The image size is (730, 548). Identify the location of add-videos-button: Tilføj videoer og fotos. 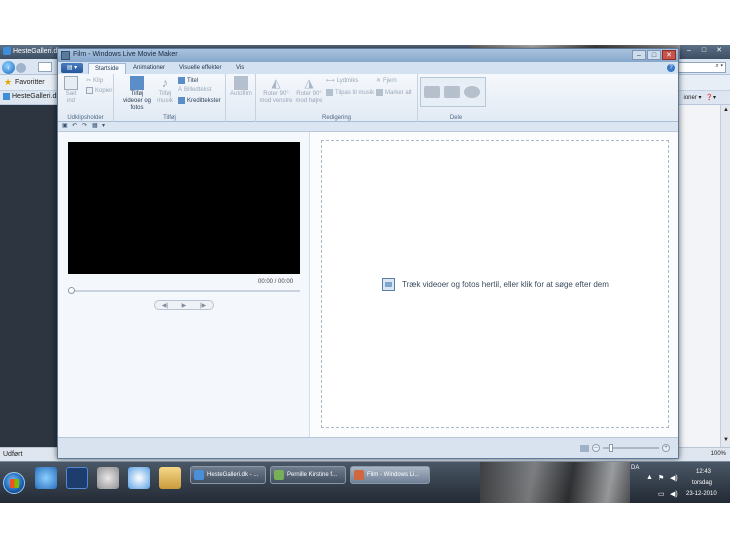
(137, 94).